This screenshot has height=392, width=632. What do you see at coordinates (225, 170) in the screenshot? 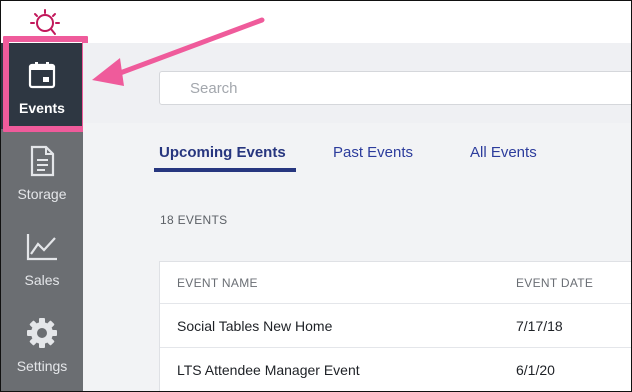
I see `active-tab-underline` at bounding box center [225, 170].